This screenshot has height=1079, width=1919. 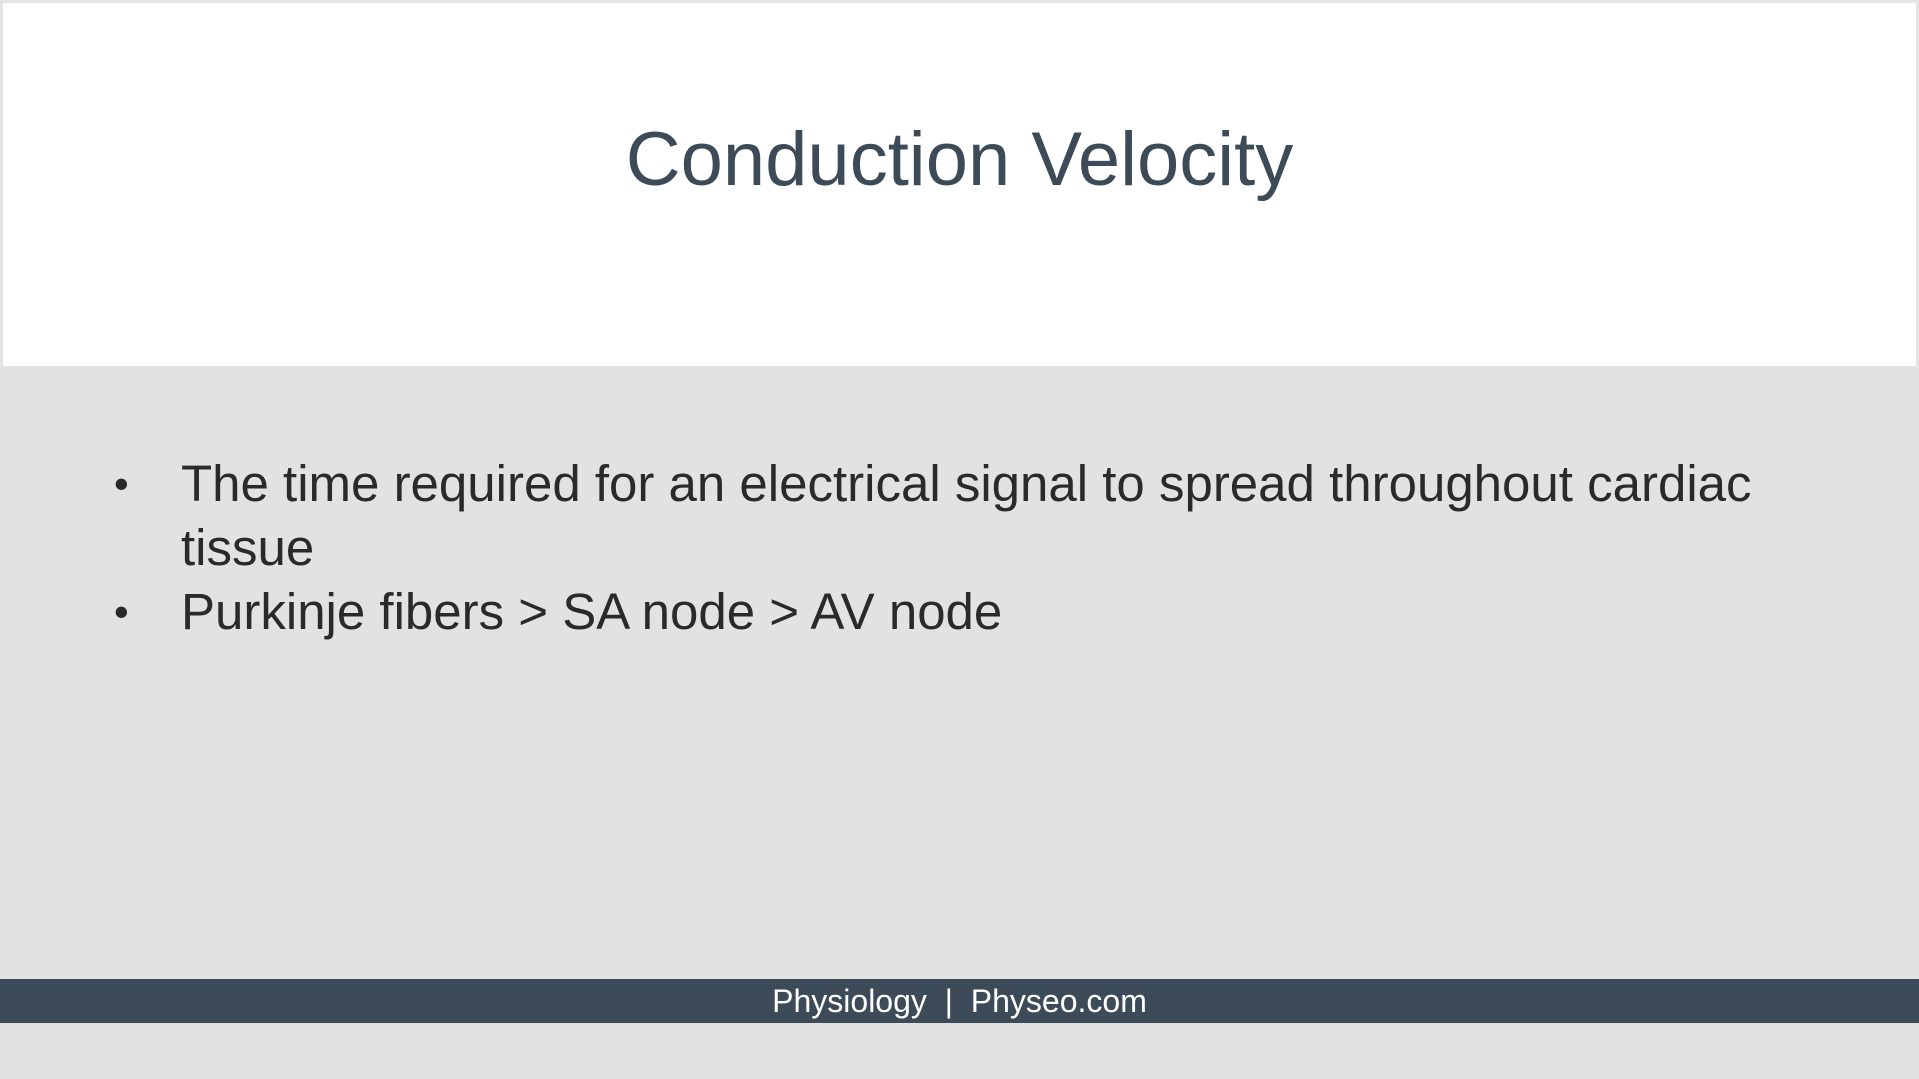 I want to click on bullet-text: Purkinje fibers > SA node > AV node, so click(x=592, y=611).